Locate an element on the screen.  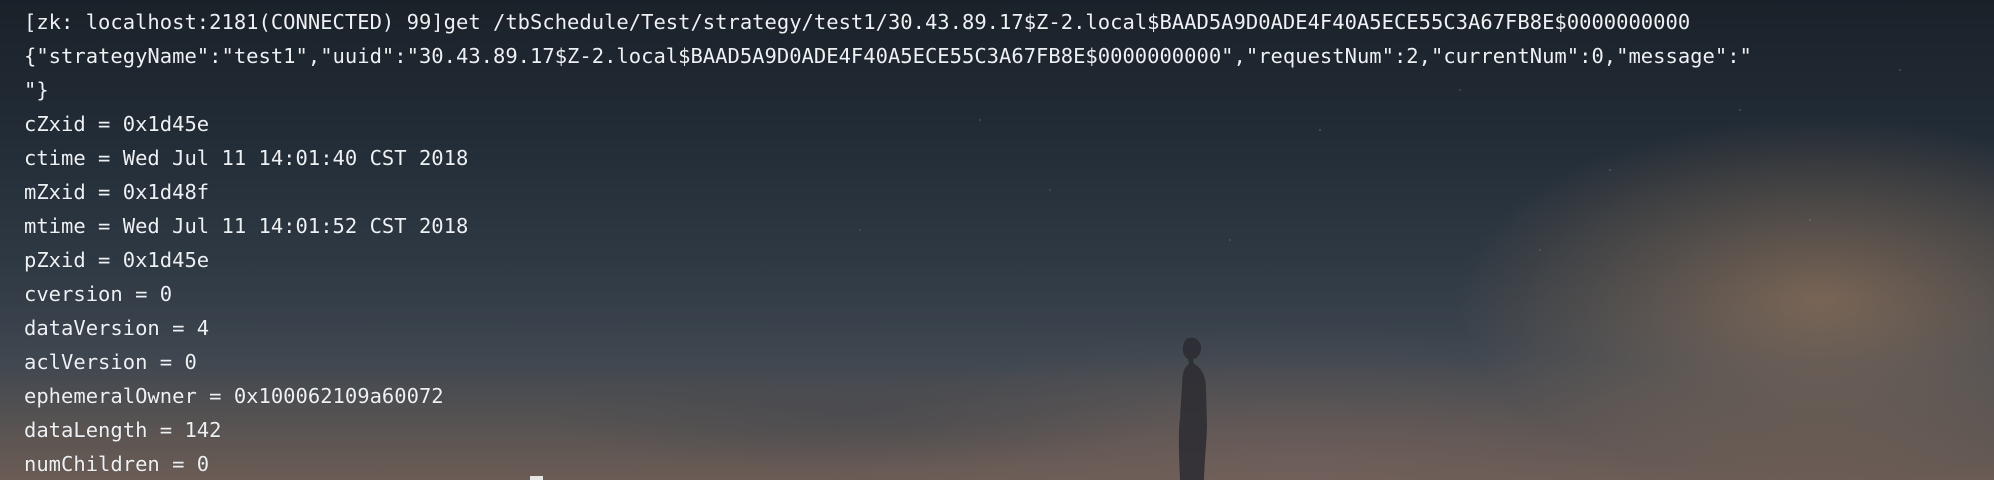
stat-ephemeralowner: ephemeralOwner = 0x100062109a60072 is located at coordinates (234, 396).